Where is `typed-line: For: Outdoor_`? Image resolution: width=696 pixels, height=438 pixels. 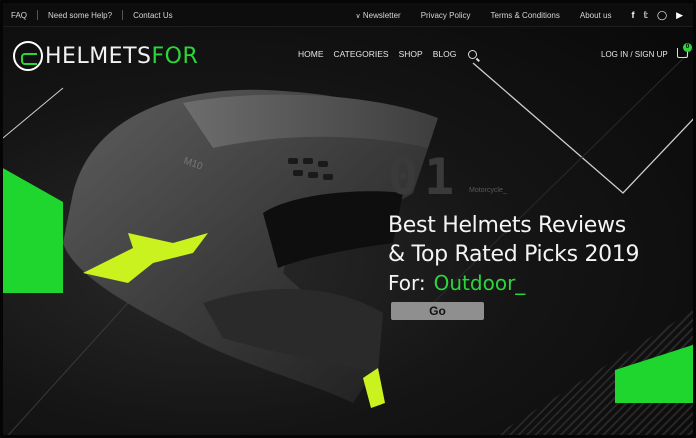
typed-line: For: Outdoor_ is located at coordinates (456, 283).